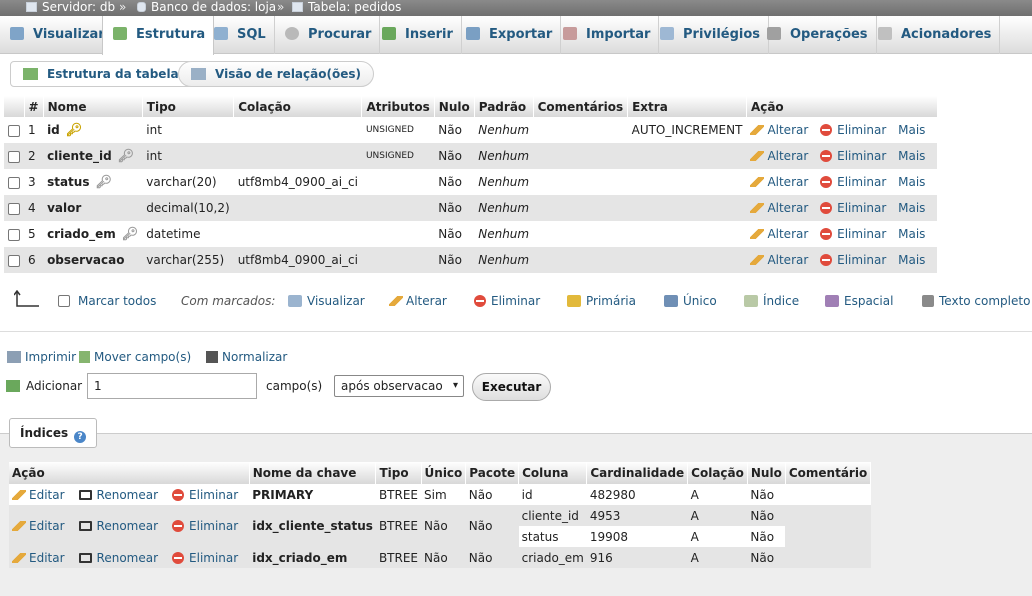 This screenshot has width=1032, height=596. What do you see at coordinates (57, 35) in the screenshot?
I see `tab-browse: Visualizar` at bounding box center [57, 35].